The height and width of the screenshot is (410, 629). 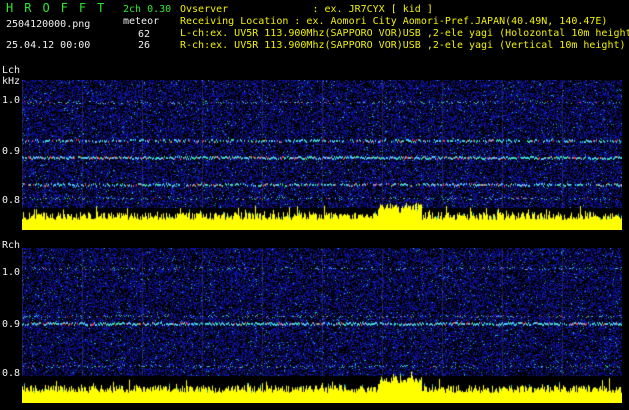 What do you see at coordinates (147, 9) in the screenshot?
I see `version-label: 2ch 0.30` at bounding box center [147, 9].